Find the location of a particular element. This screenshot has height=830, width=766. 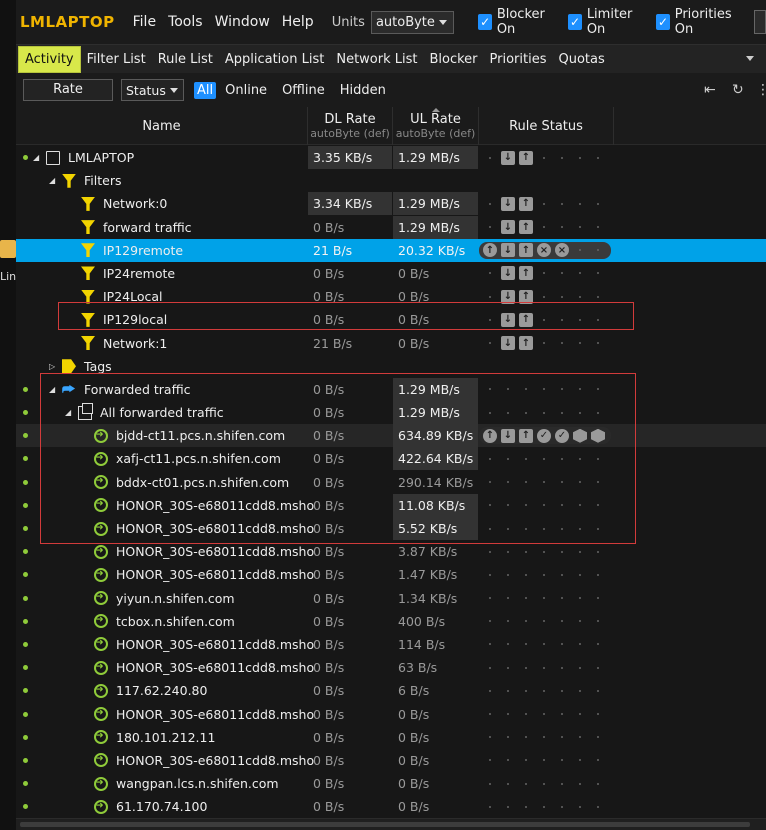

tree-row-connection: ➜ 180.101.212.11 0 B/s 0 B/s is located at coordinates (391, 737).